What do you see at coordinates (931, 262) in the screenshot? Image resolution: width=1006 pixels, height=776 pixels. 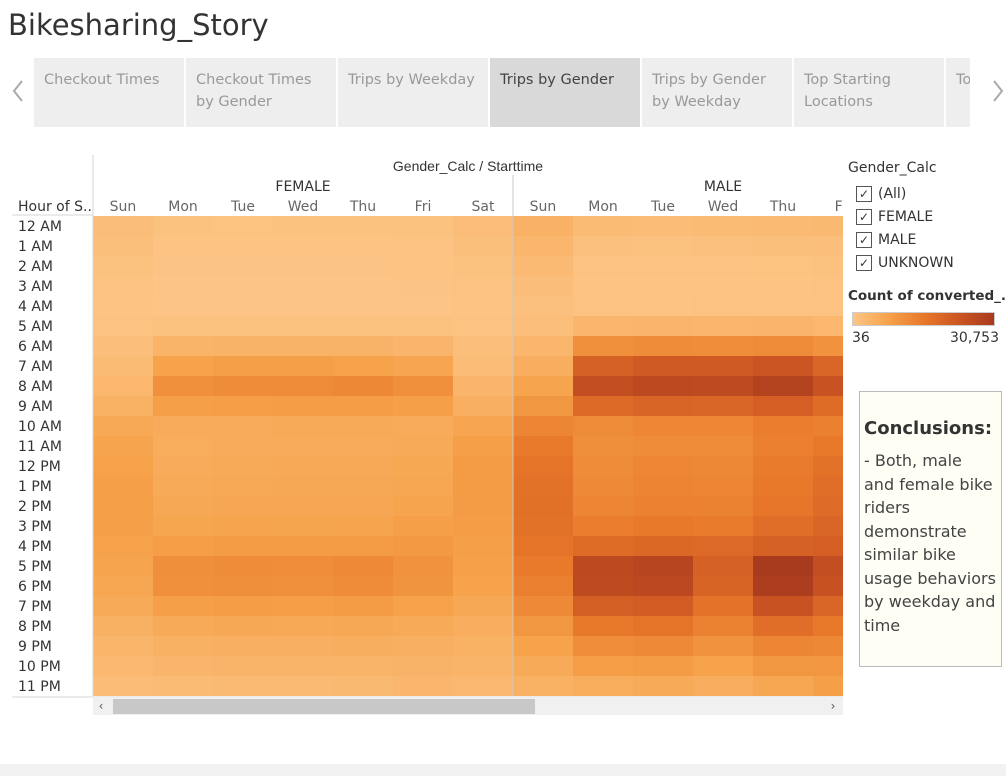 I see `filter-item: ✓ UNKNOWN` at bounding box center [931, 262].